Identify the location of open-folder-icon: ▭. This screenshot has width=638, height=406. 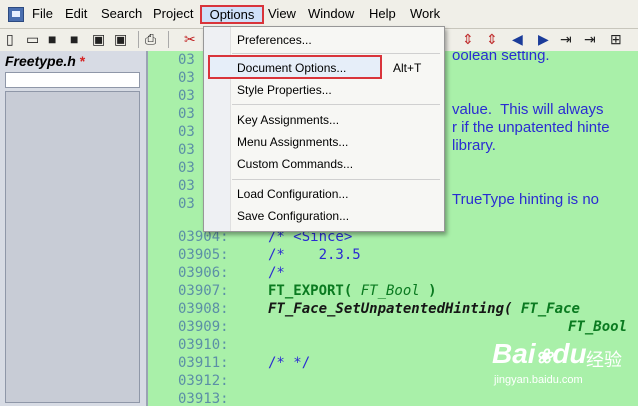
(32, 39).